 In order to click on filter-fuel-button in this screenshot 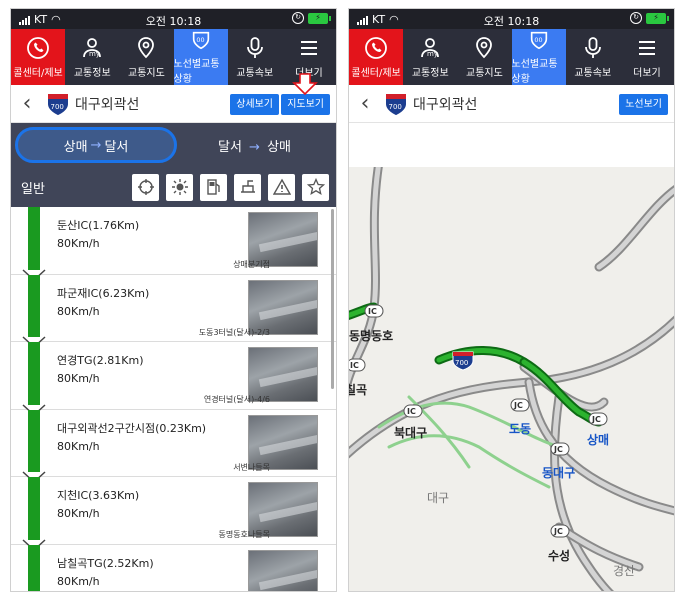, I will do `click(213, 187)`.